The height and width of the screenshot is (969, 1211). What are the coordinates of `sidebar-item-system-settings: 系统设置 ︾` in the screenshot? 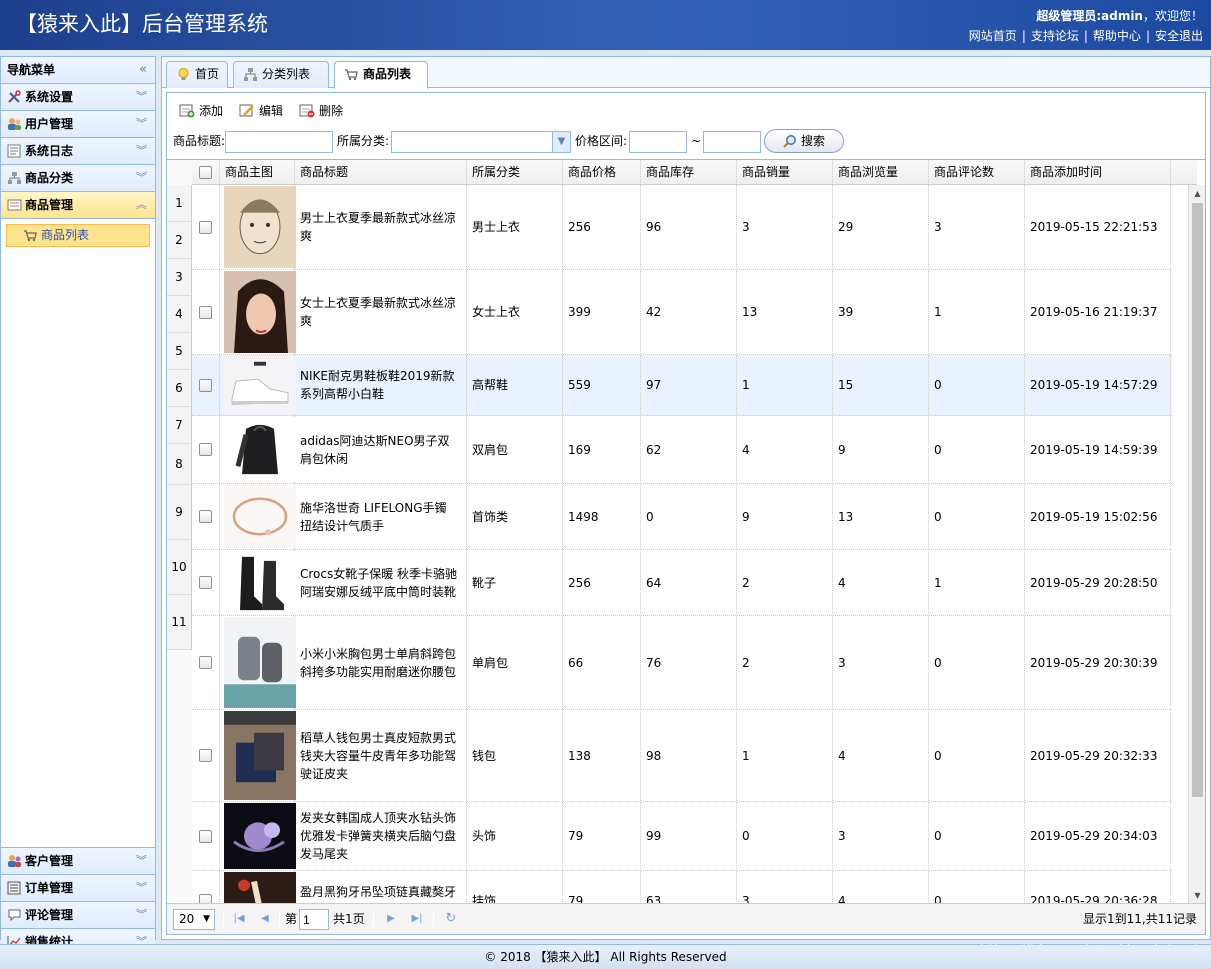 It's located at (78, 97).